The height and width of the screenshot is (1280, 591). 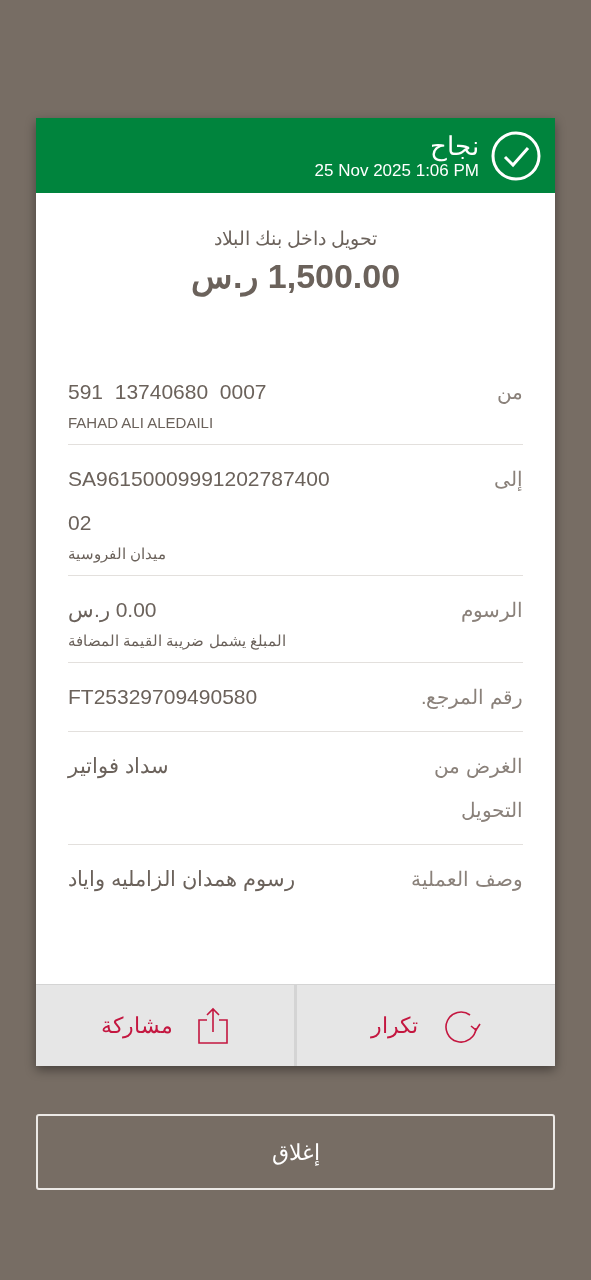 What do you see at coordinates (492, 610) in the screenshot?
I see `detail-label: الرسوم` at bounding box center [492, 610].